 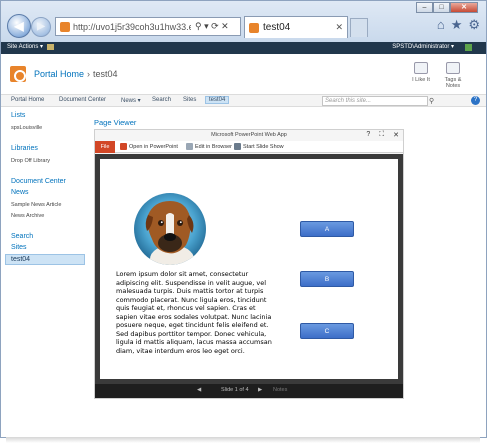 I want to click on maximize-button: □, so click(x=441, y=7).